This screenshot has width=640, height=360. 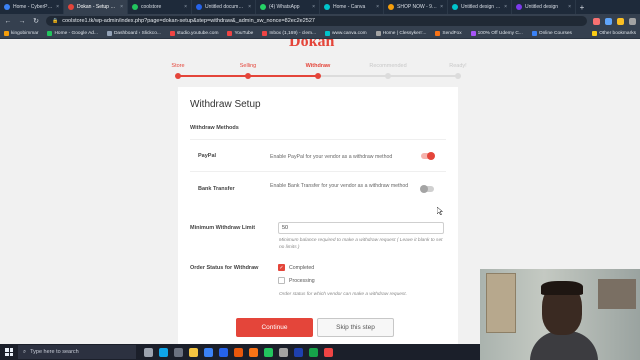 What do you see at coordinates (240, 33) in the screenshot?
I see `bookmark-item: YouTube` at bounding box center [240, 33].